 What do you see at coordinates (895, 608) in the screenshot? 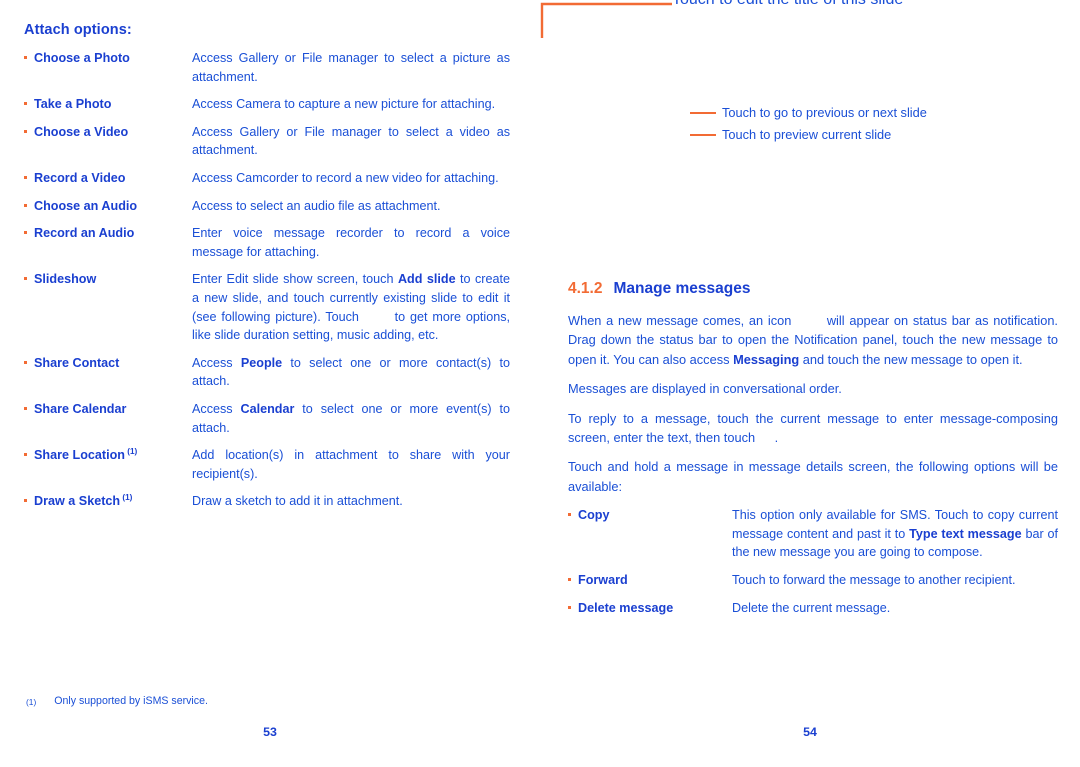
I see `option-description: Delete the current message.` at bounding box center [895, 608].